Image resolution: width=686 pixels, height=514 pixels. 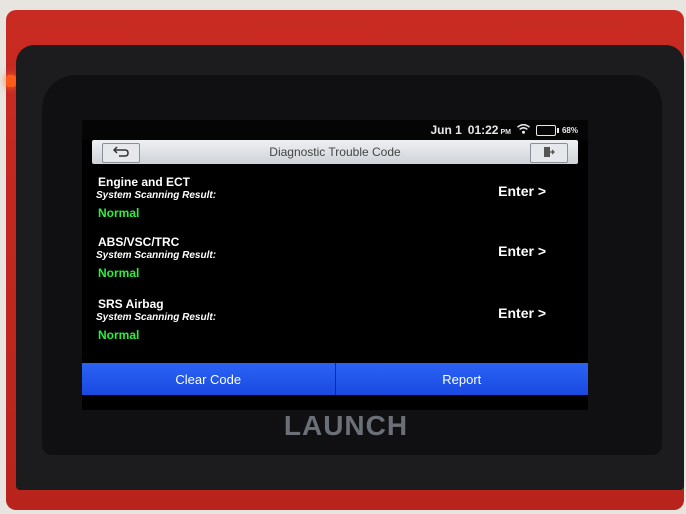 I want to click on enter-button-engine: Enter >, so click(x=522, y=191).